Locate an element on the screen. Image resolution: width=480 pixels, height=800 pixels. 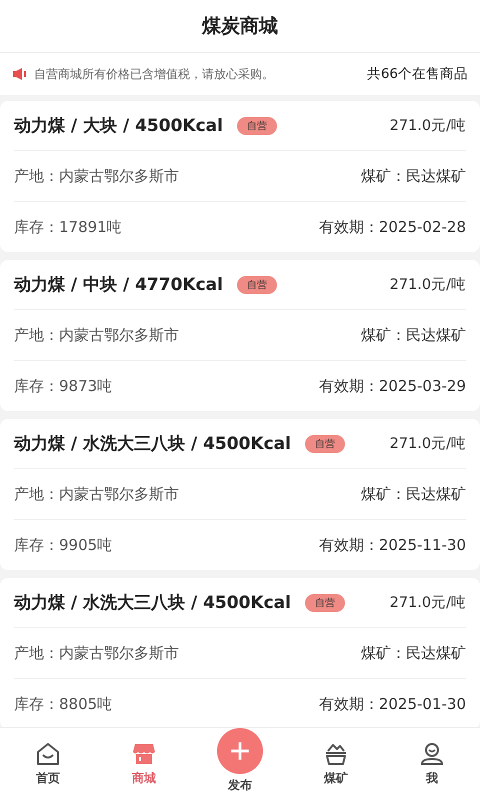
tab-label: 首页 is located at coordinates (48, 778).